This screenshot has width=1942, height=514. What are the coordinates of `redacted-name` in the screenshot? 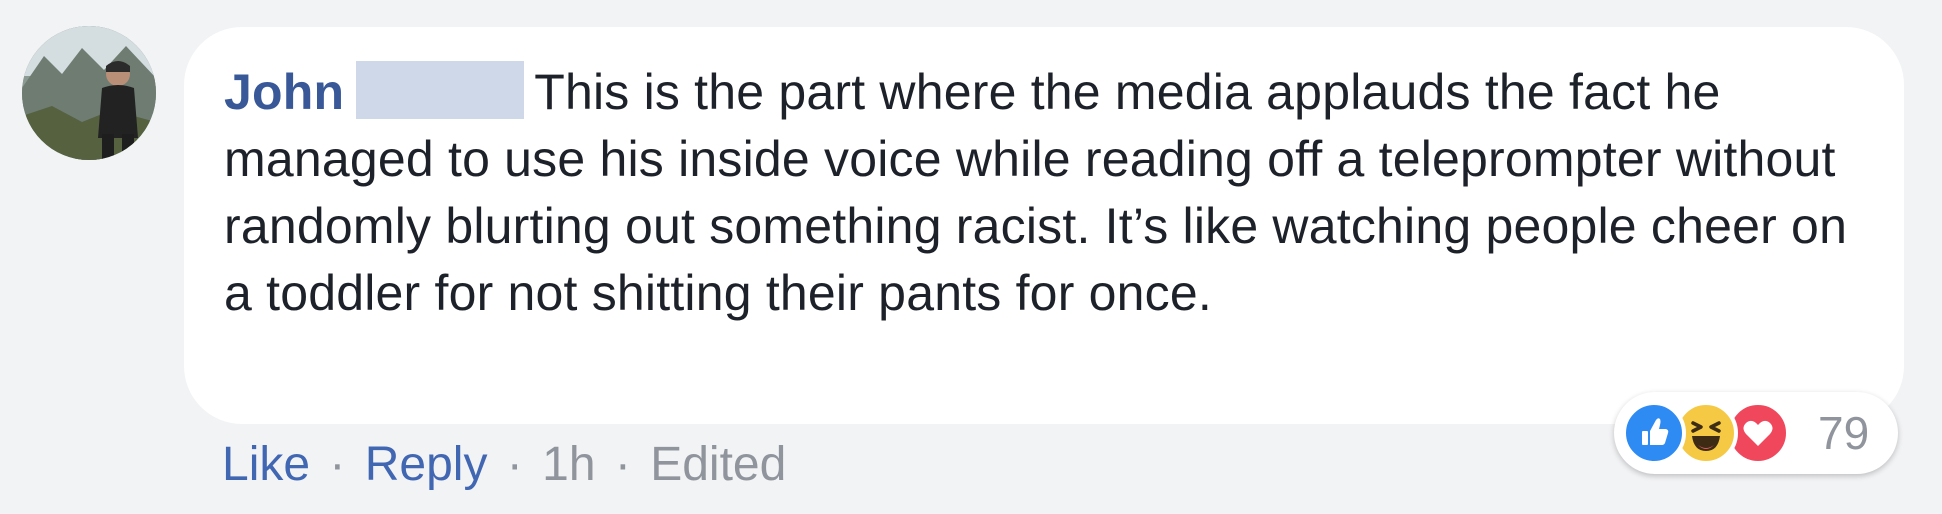 It's located at (440, 90).